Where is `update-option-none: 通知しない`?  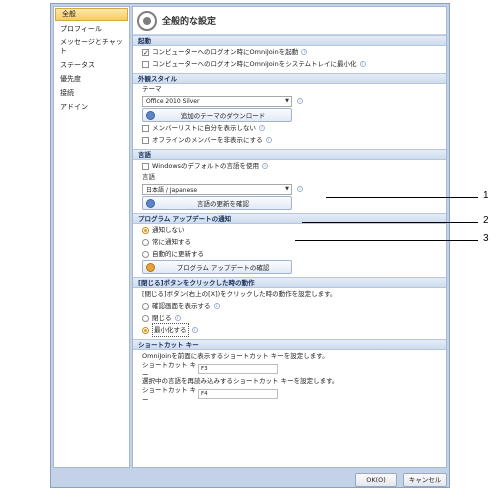 update-option-none: 通知しない is located at coordinates (289, 230).